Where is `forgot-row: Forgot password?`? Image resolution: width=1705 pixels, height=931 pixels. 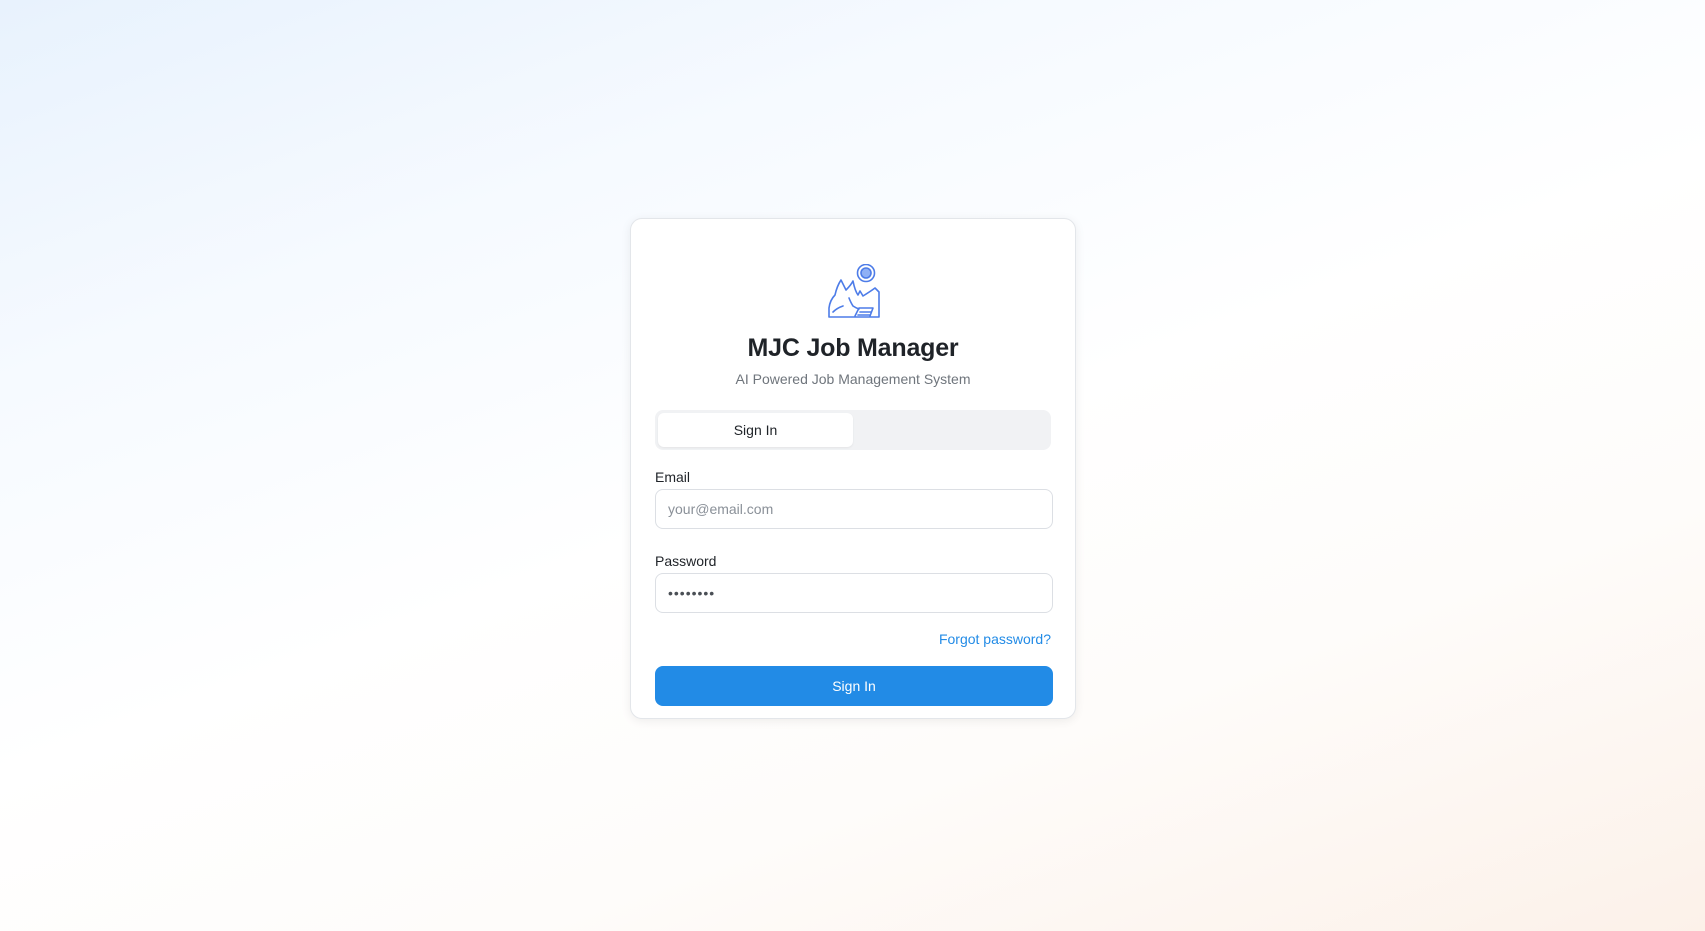
forgot-row: Forgot password? is located at coordinates (853, 639).